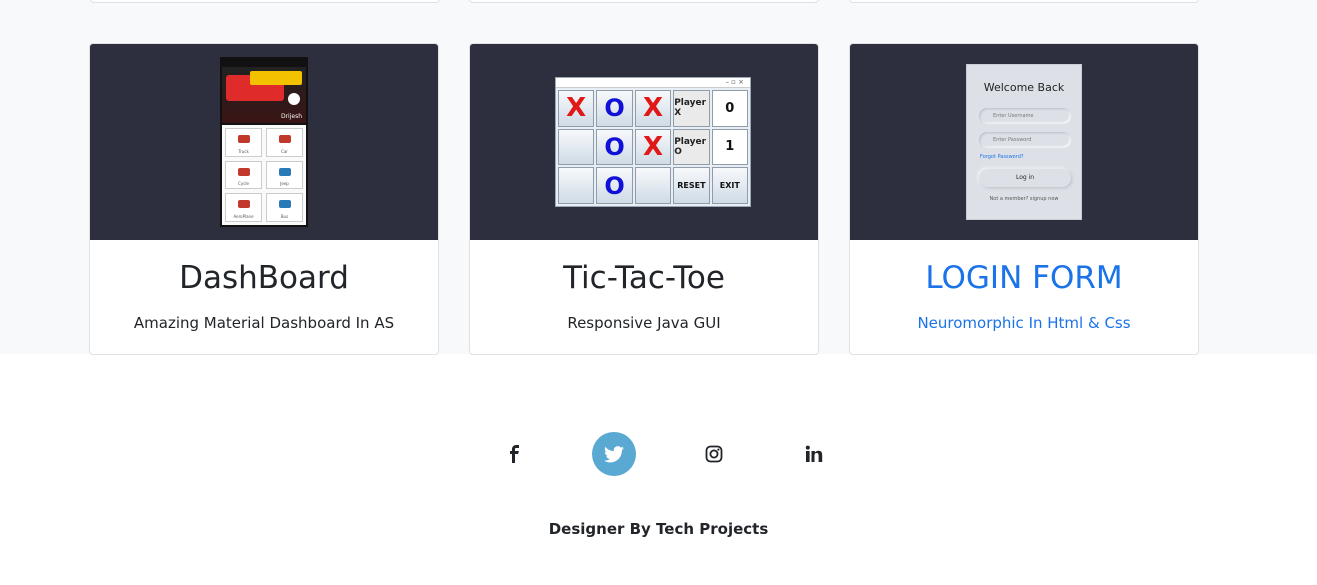 The height and width of the screenshot is (585, 1317). I want to click on player-score: 1, so click(729, 147).